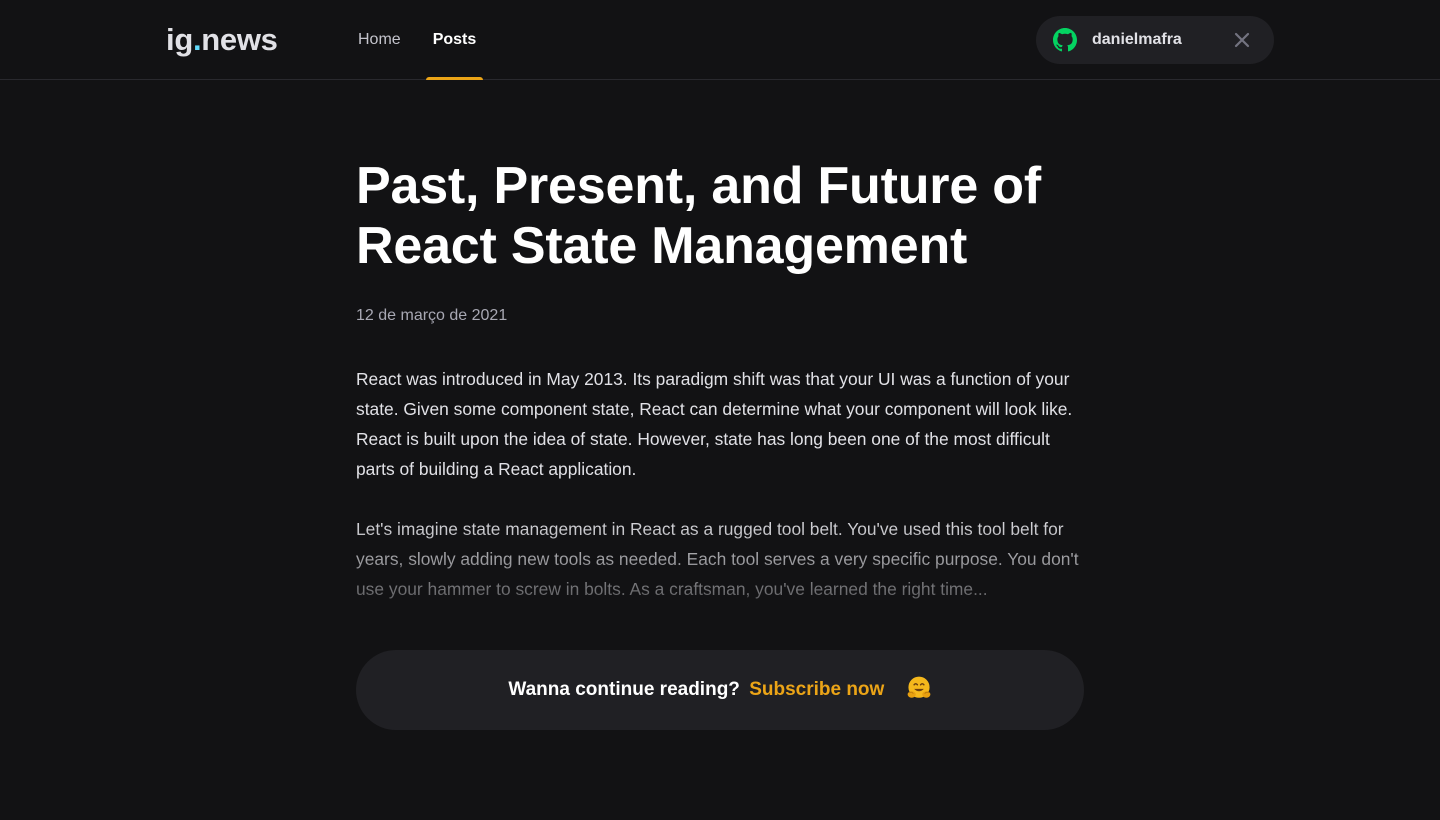 The width and height of the screenshot is (1440, 820). I want to click on github-username: danielmafra, so click(1137, 39).